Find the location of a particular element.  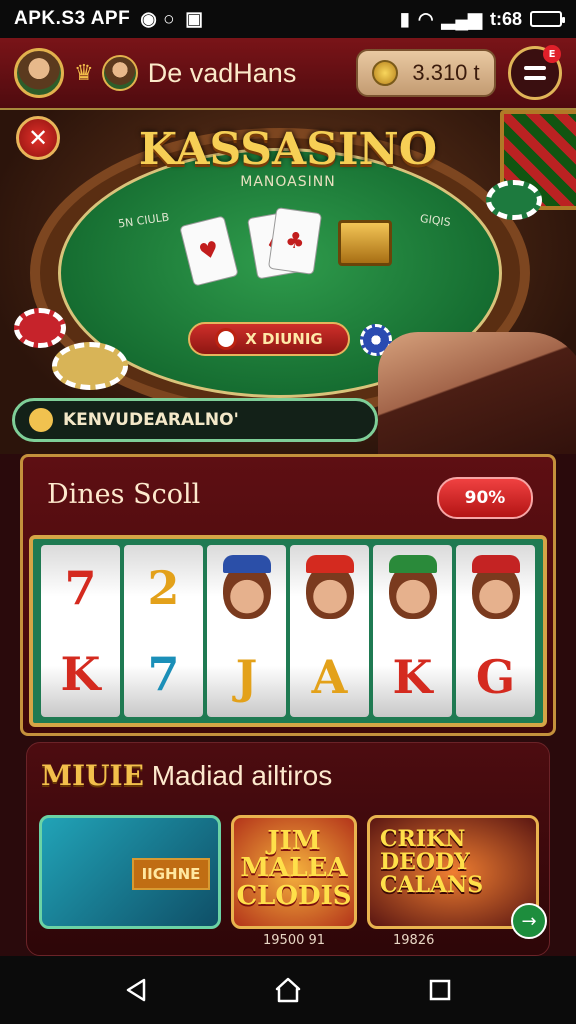

system-navigation-bar is located at coordinates (288, 990).